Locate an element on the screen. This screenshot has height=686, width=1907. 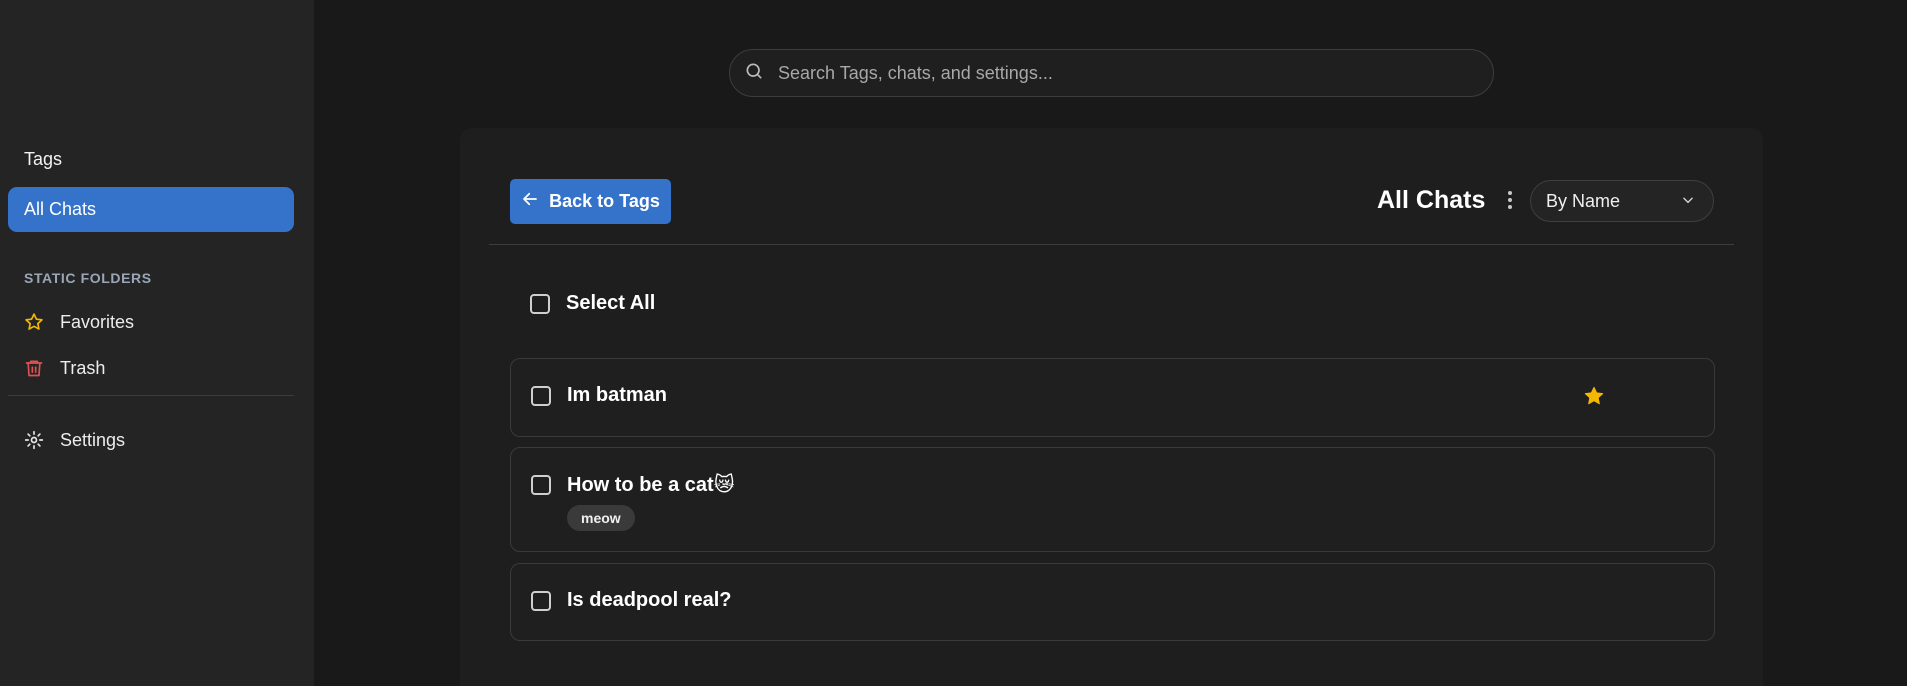
sidebar-item-trash-label: Trash is located at coordinates (83, 367).